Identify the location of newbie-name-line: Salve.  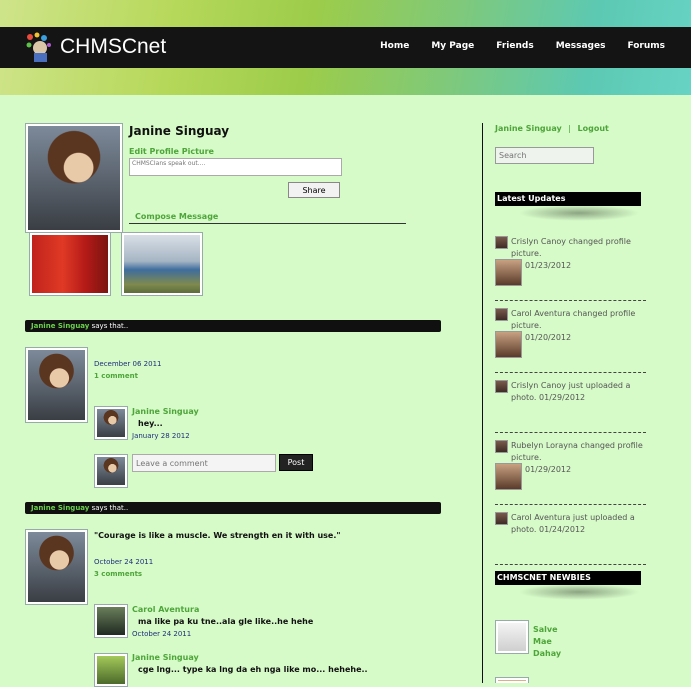
(547, 630).